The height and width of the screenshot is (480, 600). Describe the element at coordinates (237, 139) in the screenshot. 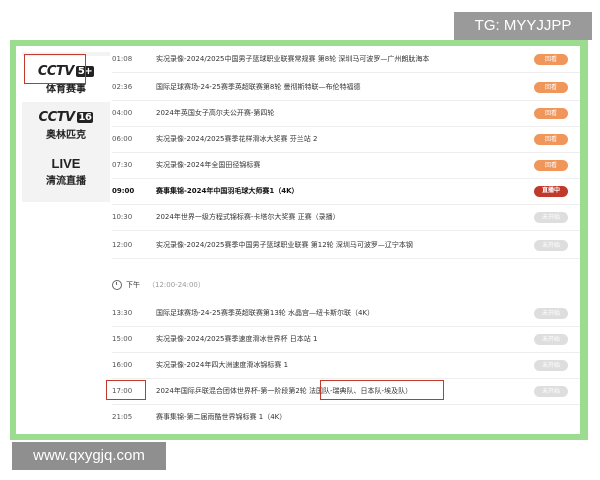

I see `program-title: 实况录像-2024/2025赛季花样滑冰大奖赛 芬兰站 2` at that location.